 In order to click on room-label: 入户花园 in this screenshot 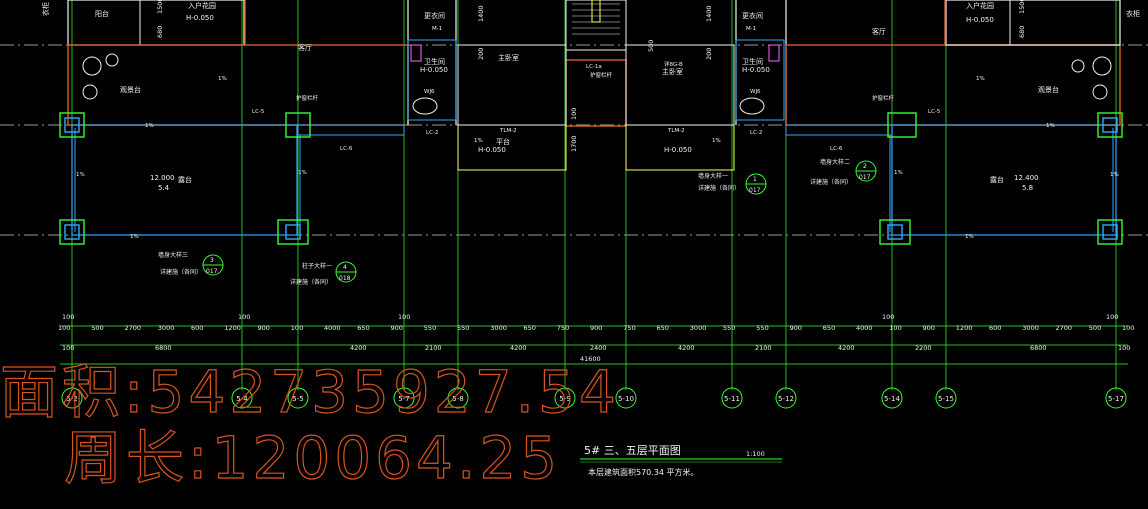, I will do `click(980, 5)`.